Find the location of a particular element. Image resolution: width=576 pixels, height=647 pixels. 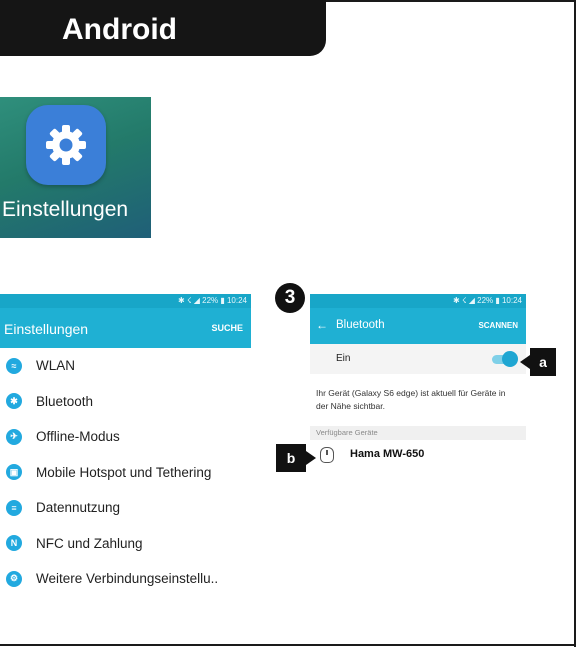

step-number-badge: 3 is located at coordinates (290, 298).